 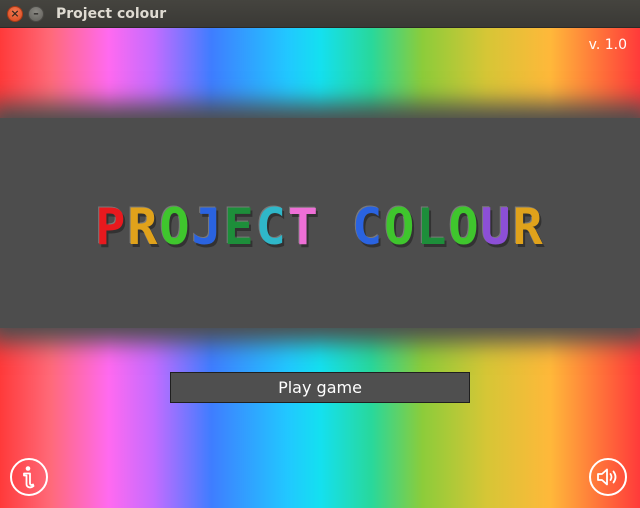 I want to click on window-title: Project colour, so click(x=111, y=13).